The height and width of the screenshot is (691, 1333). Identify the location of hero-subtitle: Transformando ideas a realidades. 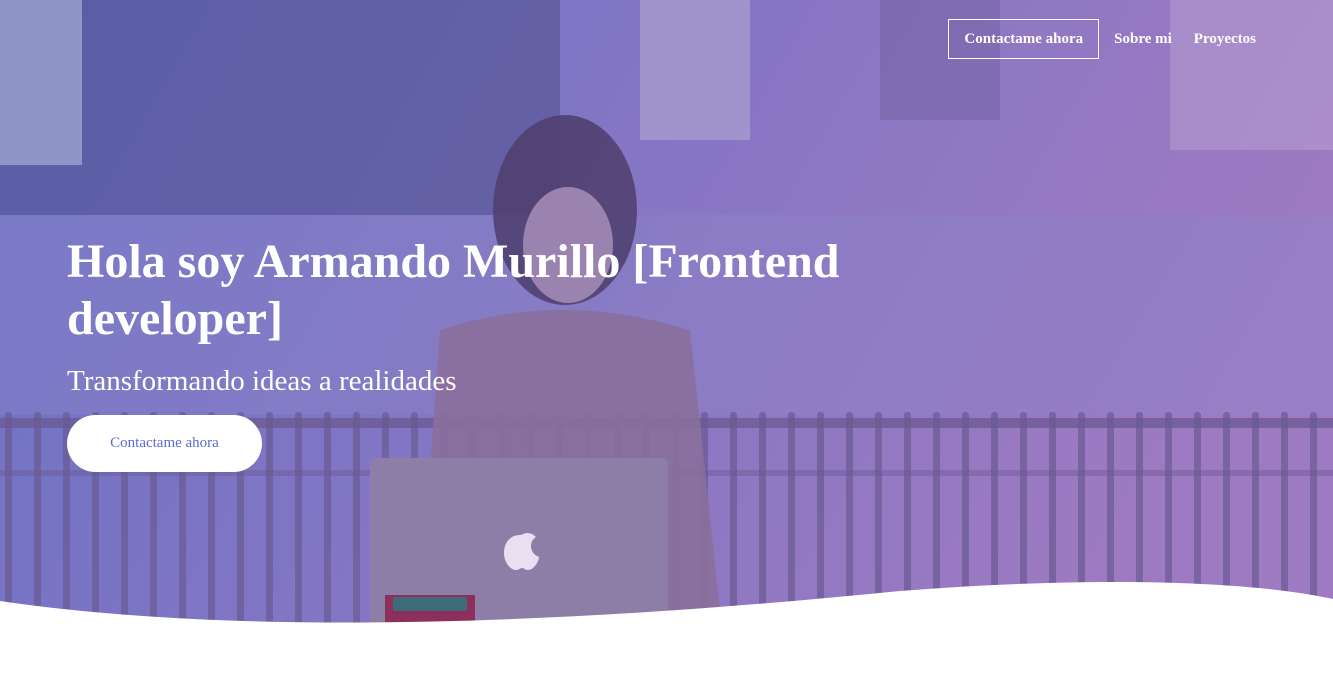
(262, 381).